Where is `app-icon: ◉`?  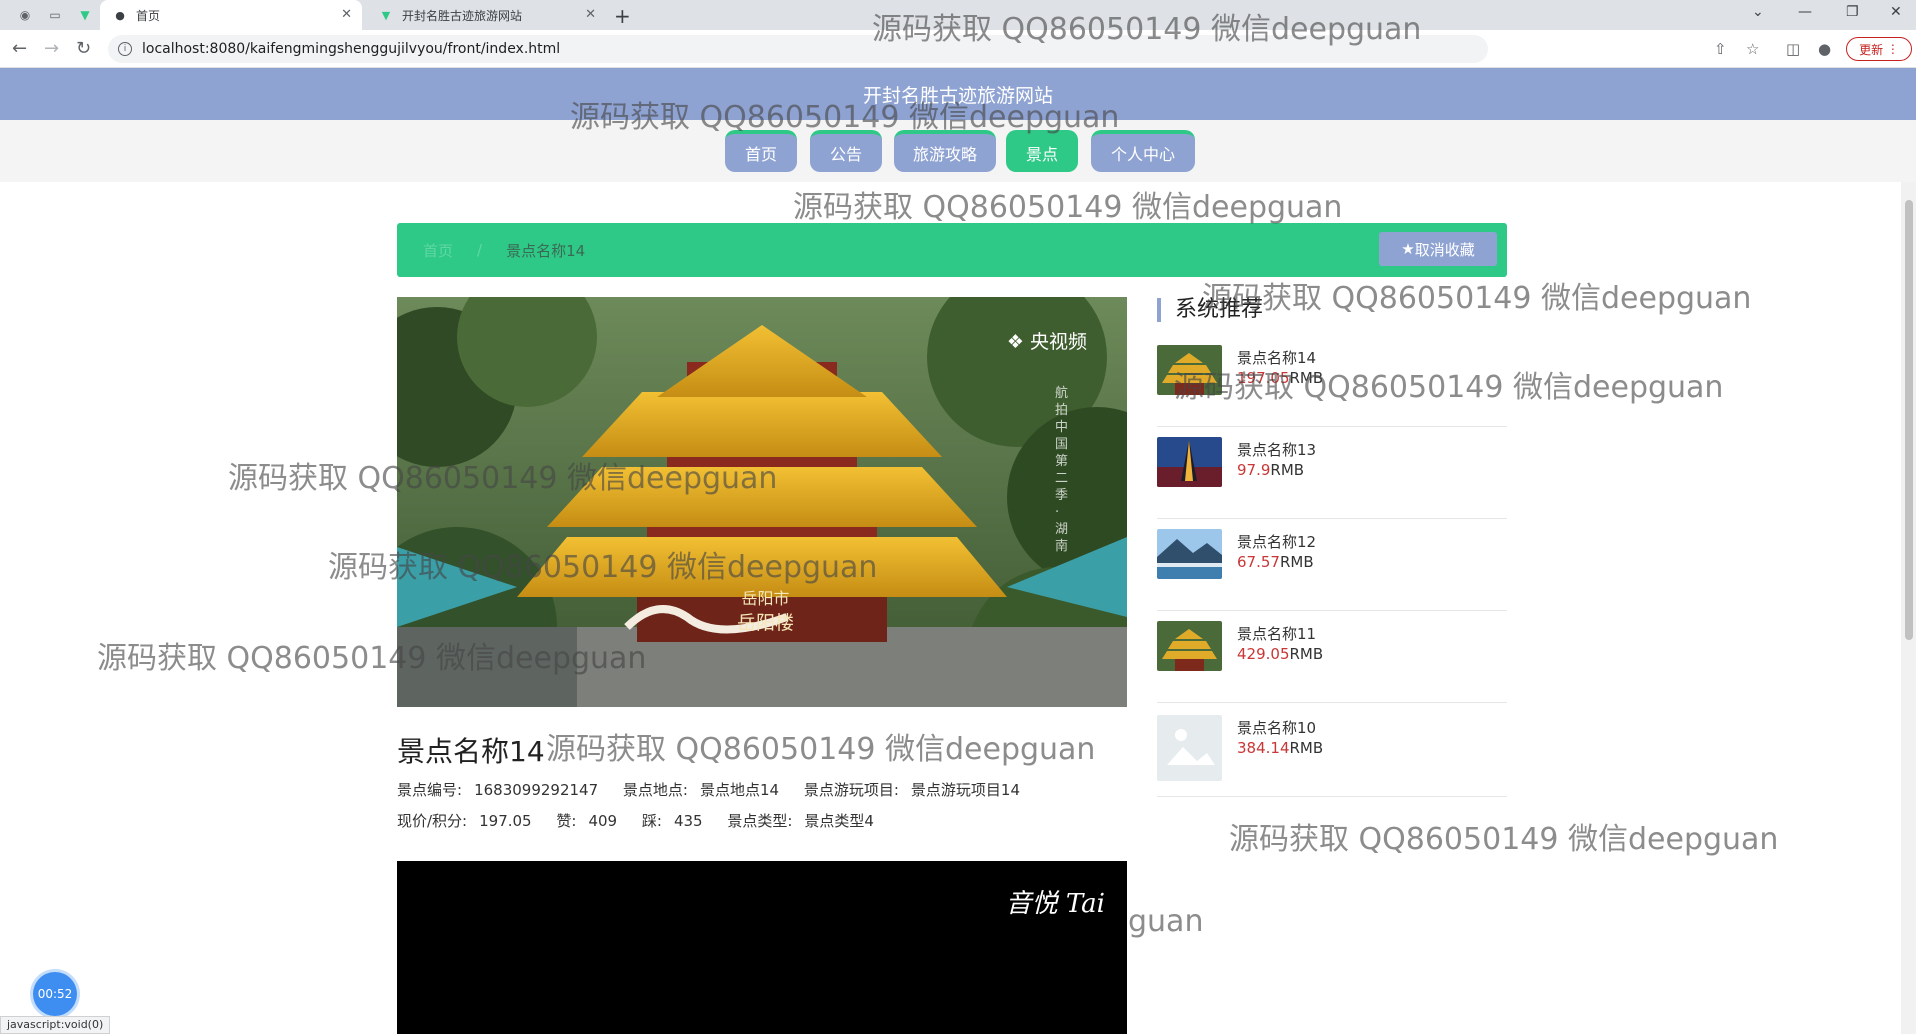 app-icon: ◉ is located at coordinates (25, 15).